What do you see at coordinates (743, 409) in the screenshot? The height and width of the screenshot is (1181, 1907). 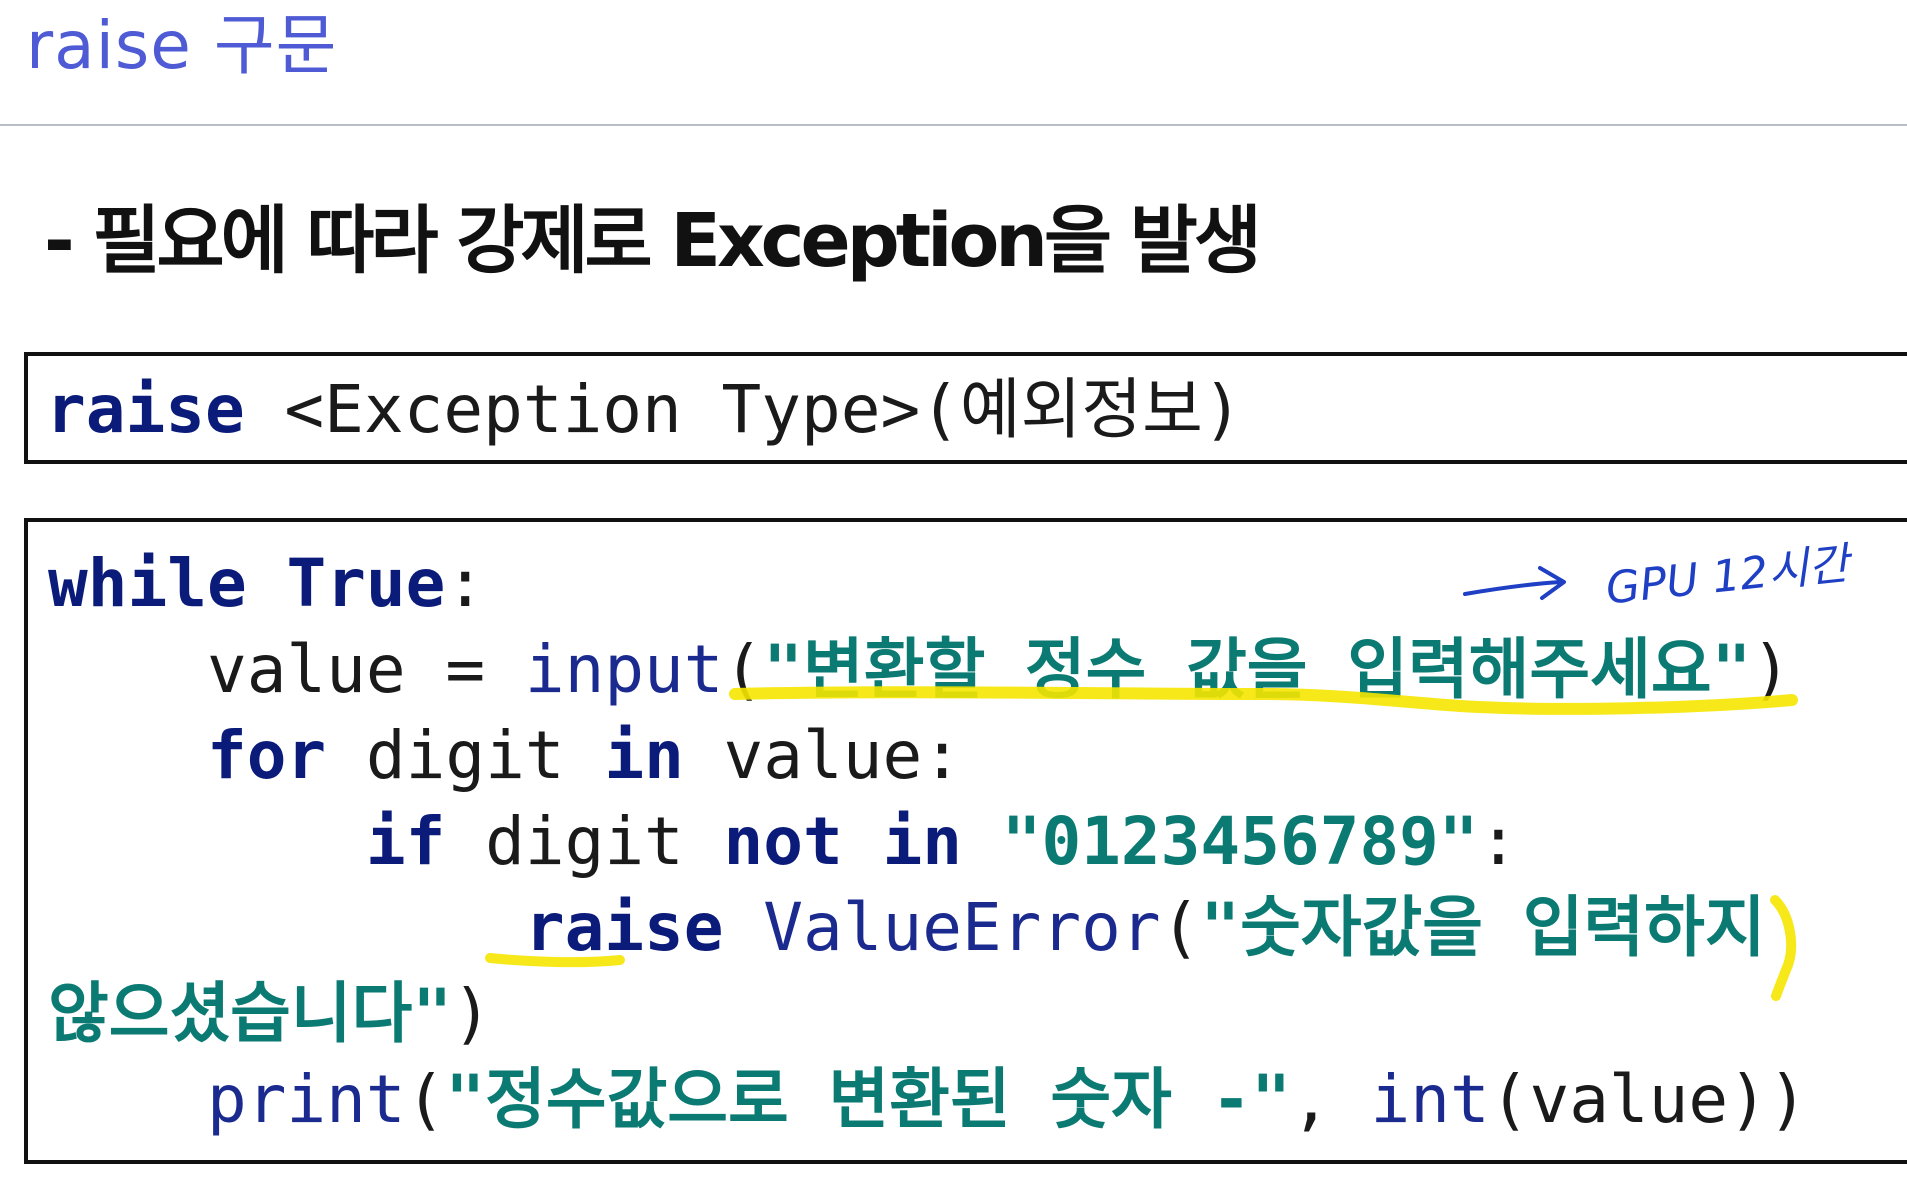 I see `syntax-signature: <Exception Type>(예외정보)` at bounding box center [743, 409].